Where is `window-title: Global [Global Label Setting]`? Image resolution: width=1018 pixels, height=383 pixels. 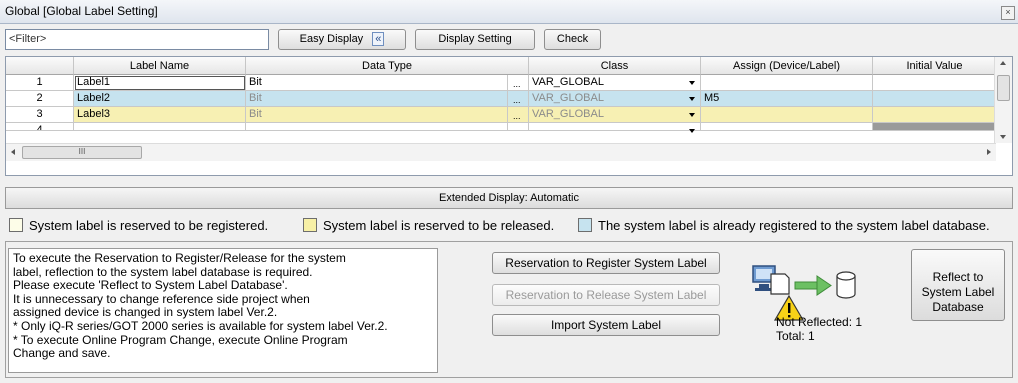 window-title: Global [Global Label Setting] is located at coordinates (81, 11).